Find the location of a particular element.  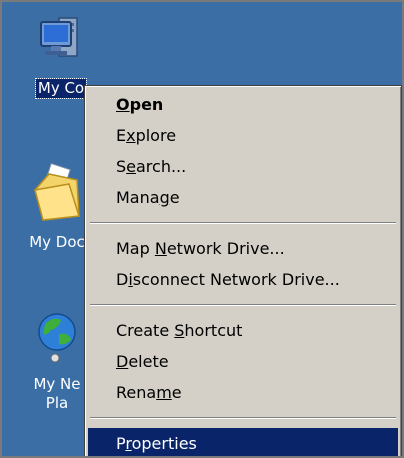

menu-item-label: D is located at coordinates (122, 279).